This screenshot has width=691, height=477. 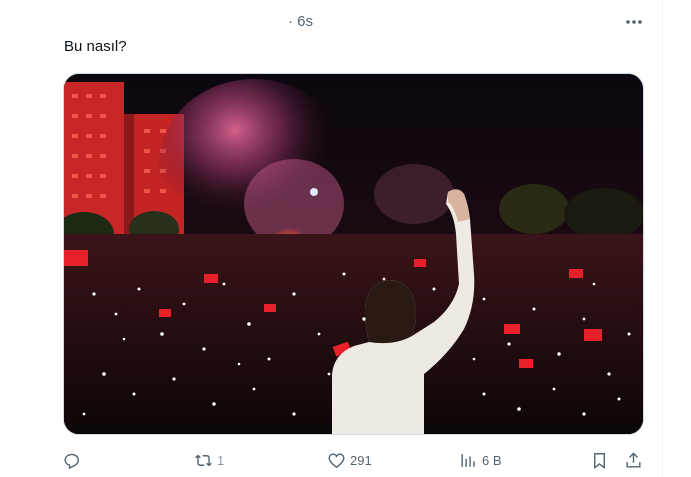 I want to click on bookmark-button, so click(x=599, y=460).